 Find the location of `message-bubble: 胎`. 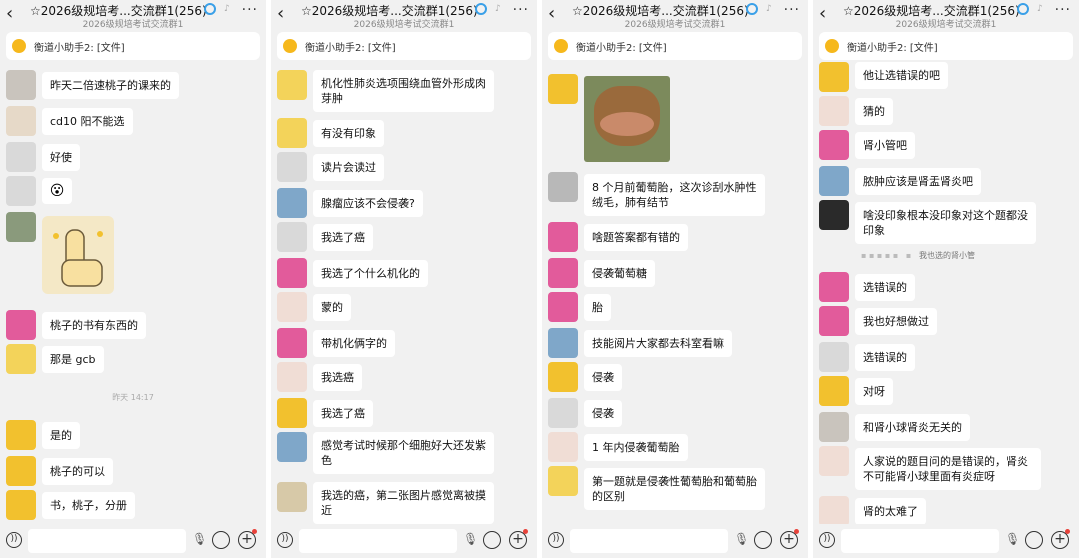

message-bubble: 胎 is located at coordinates (597, 307).